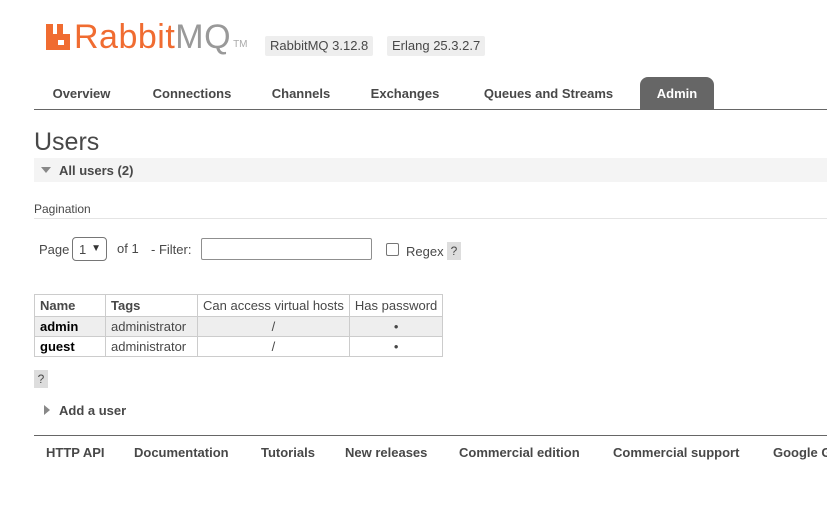  What do you see at coordinates (83, 249) in the screenshot?
I see `page-select-value: 1` at bounding box center [83, 249].